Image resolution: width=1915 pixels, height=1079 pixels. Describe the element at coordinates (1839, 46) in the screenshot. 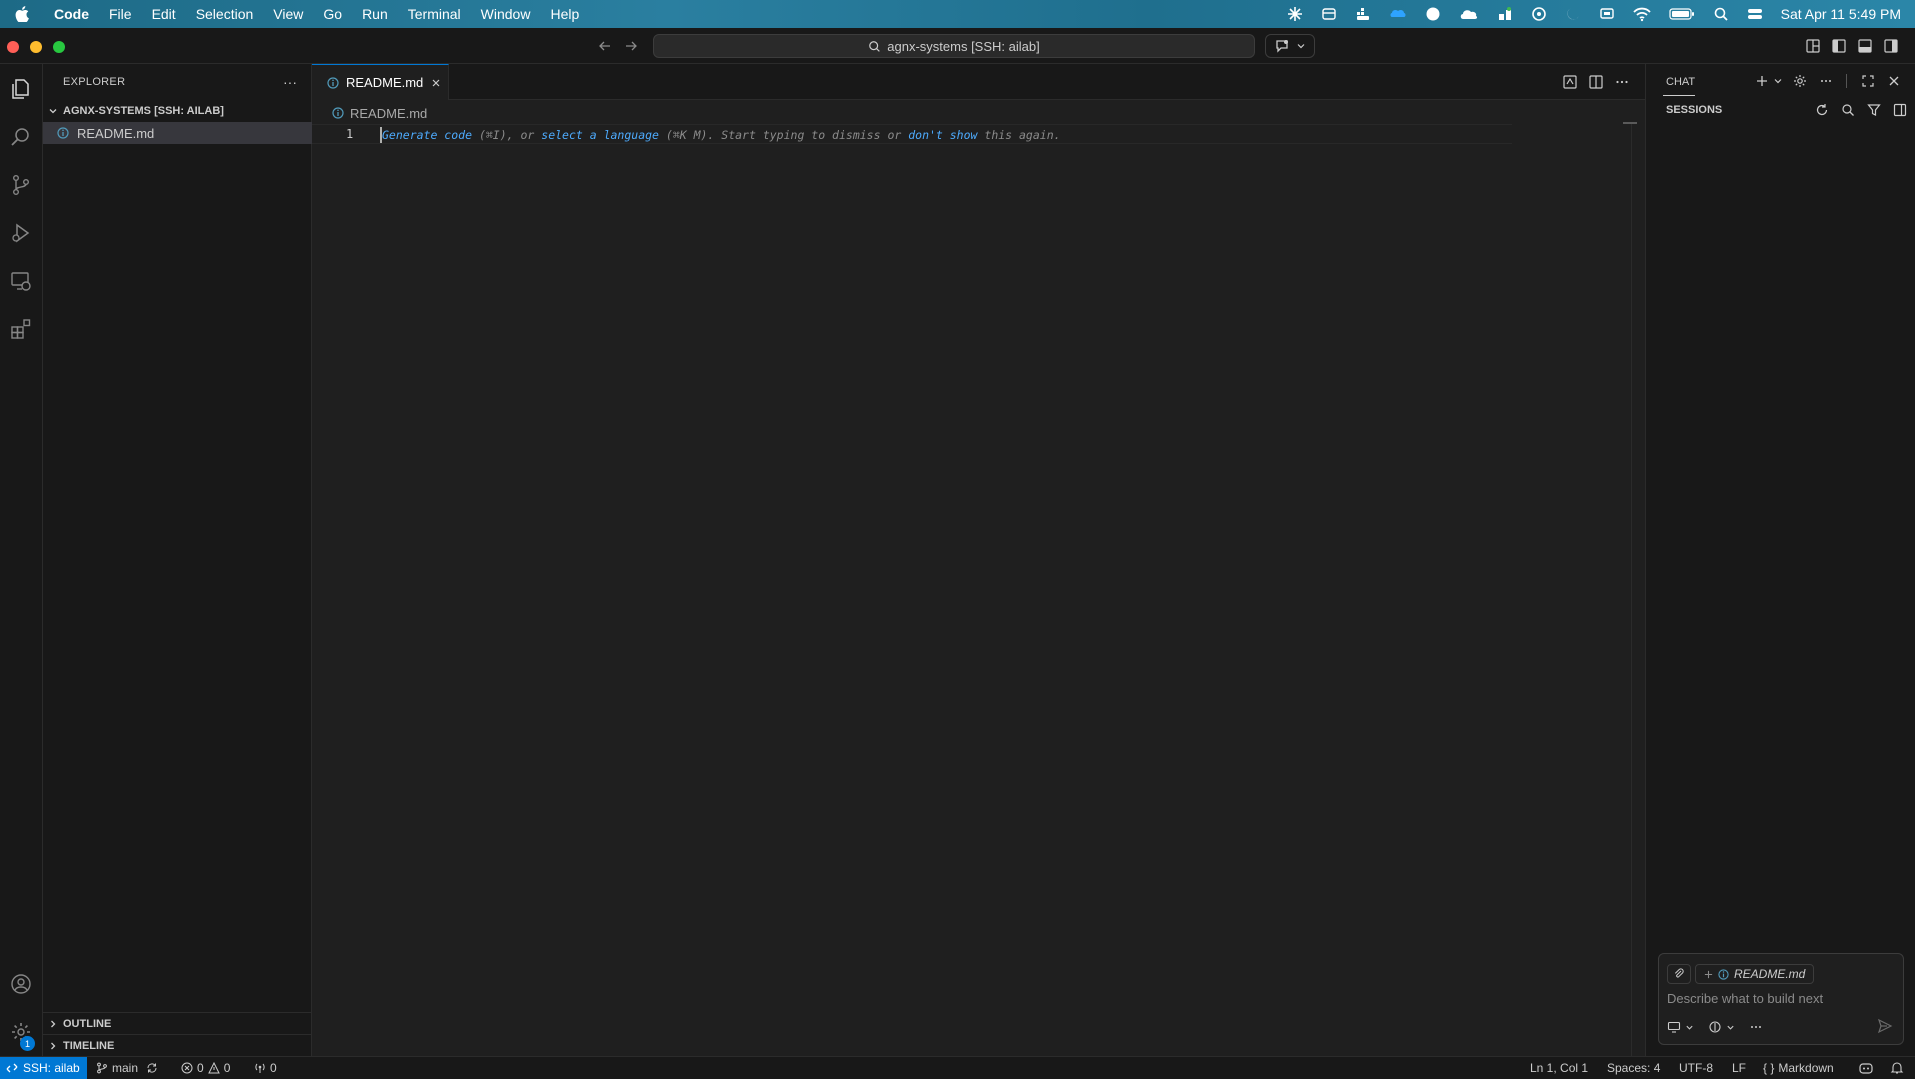

I see `toggle-primary-sidebar-icon` at that location.